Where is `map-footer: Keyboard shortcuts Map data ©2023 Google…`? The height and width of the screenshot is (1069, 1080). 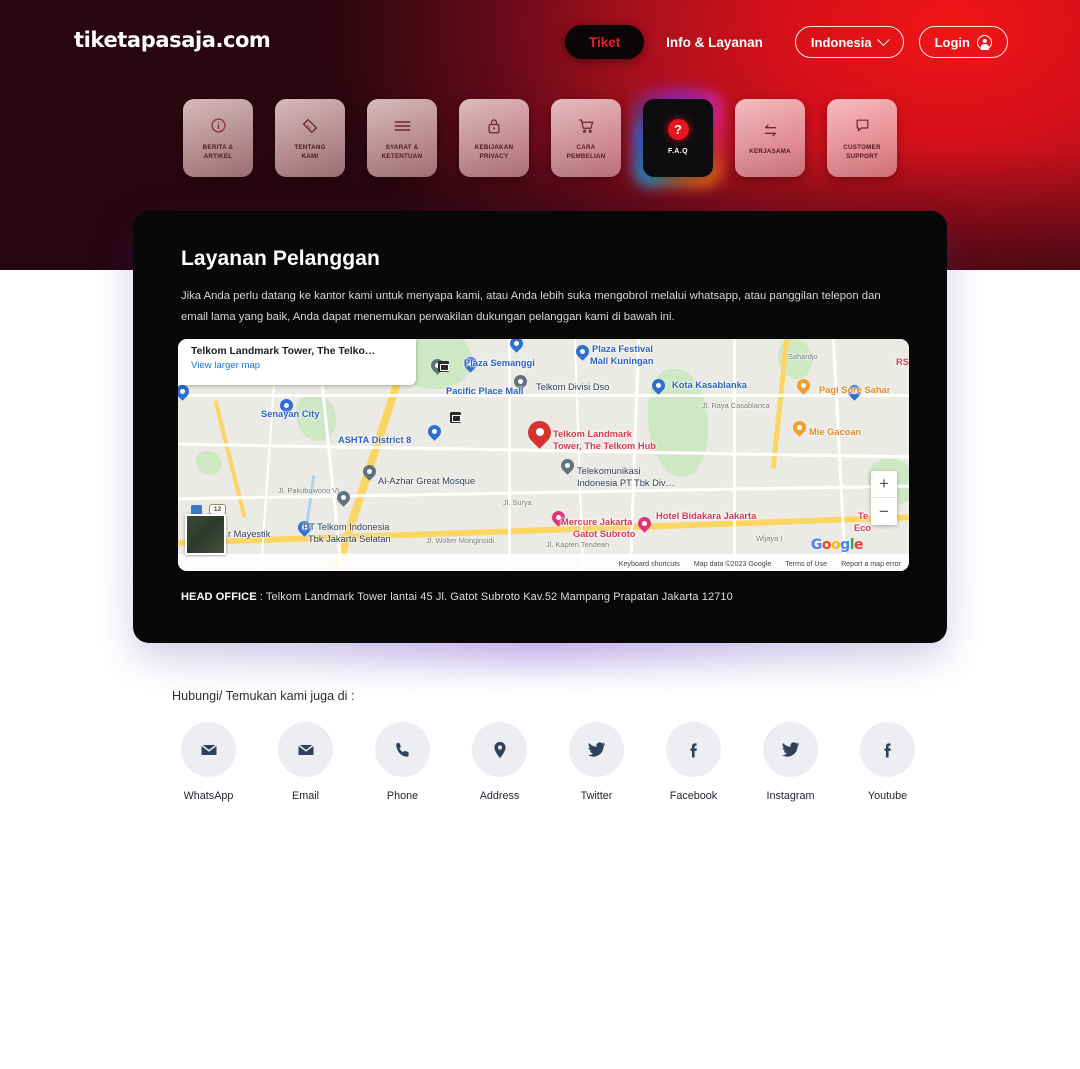 map-footer: Keyboard shortcuts Map data ©2023 Google… is located at coordinates (543, 564).